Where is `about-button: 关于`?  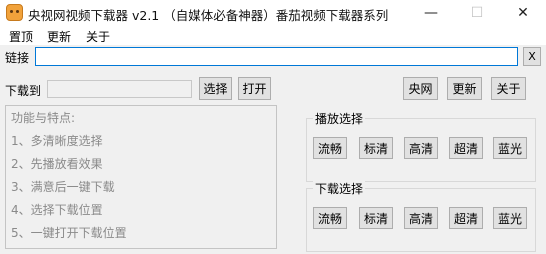
about-button: 关于 is located at coordinates (508, 88).